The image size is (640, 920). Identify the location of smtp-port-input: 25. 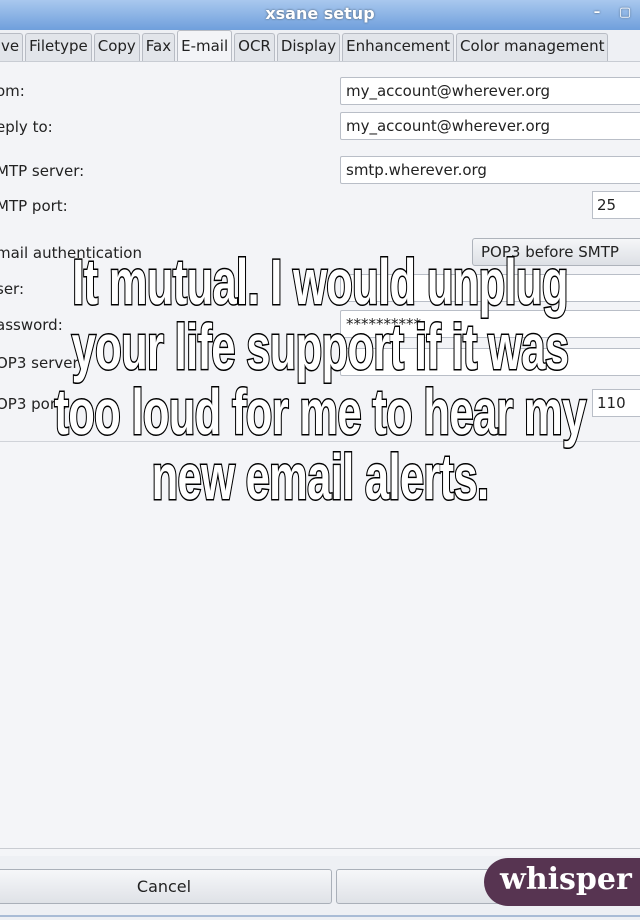
(616, 205).